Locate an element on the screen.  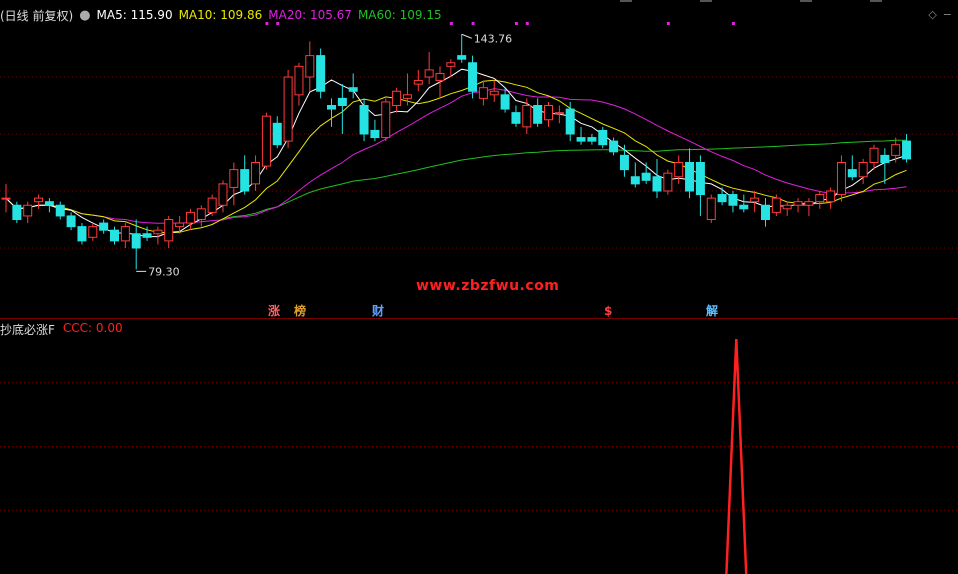
ma60-line is located at coordinates (564, 179).